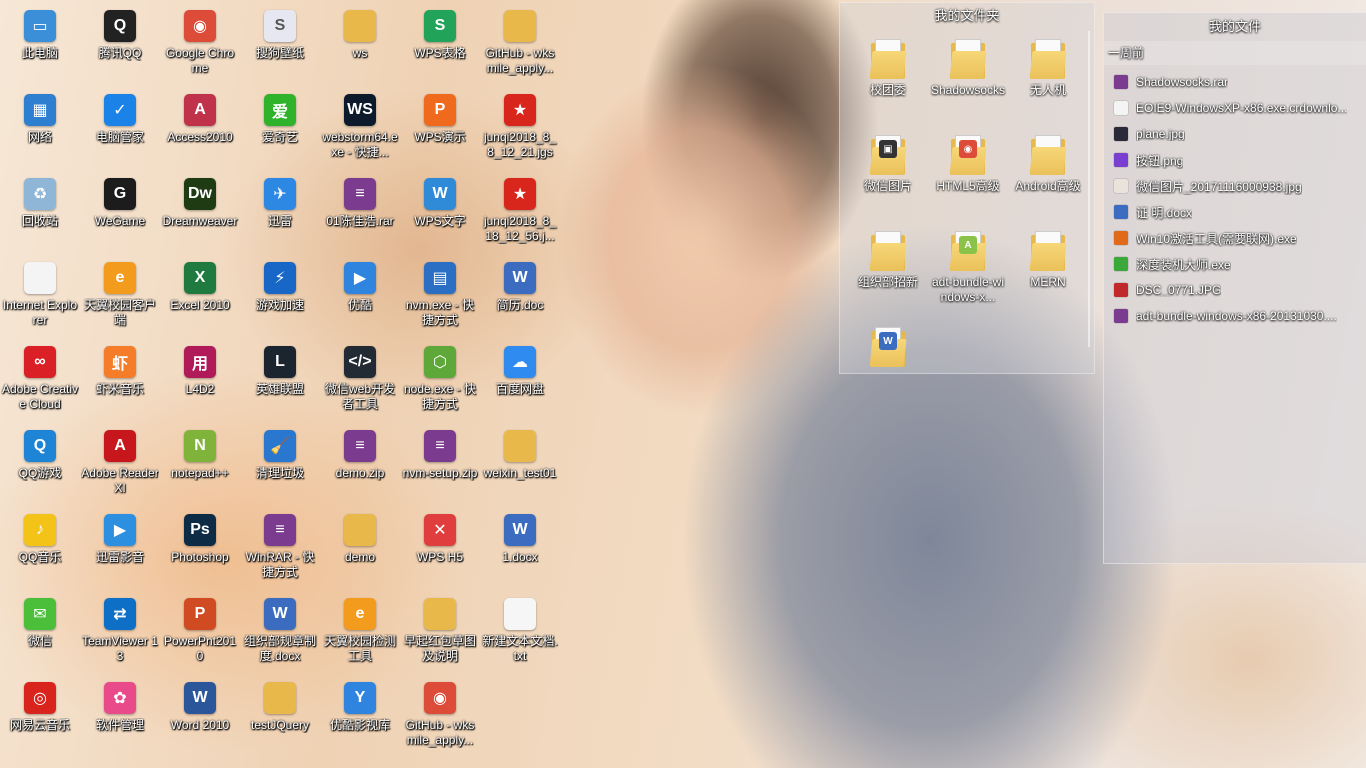 The height and width of the screenshot is (768, 1366). Describe the element at coordinates (1048, 155) in the screenshot. I see `folder-icon` at that location.